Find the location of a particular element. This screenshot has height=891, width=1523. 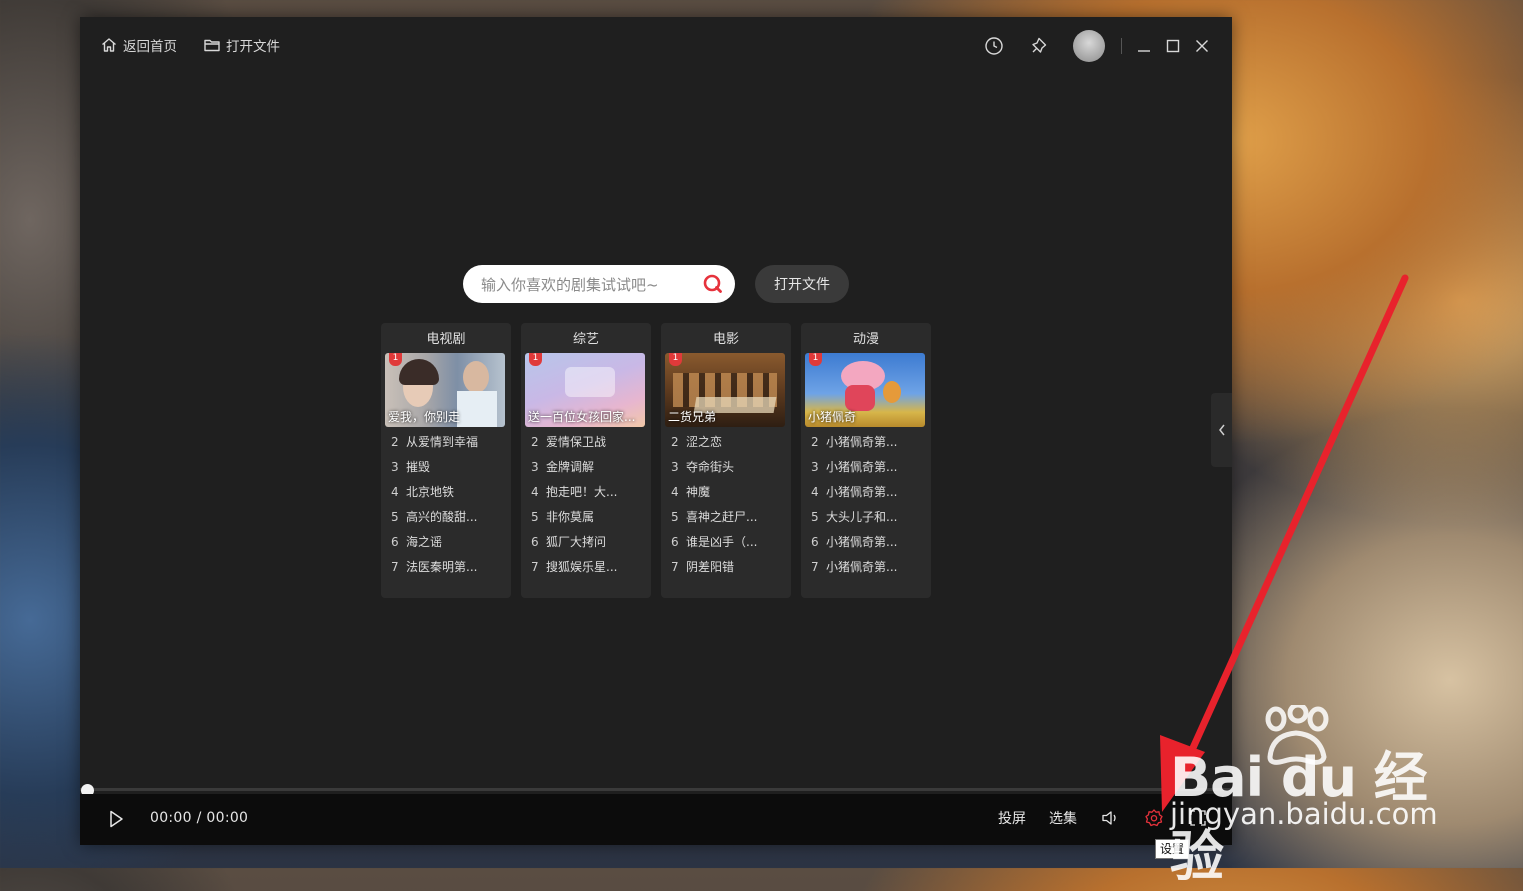

list-item: 6 狐厂大拷问 is located at coordinates (589, 546).